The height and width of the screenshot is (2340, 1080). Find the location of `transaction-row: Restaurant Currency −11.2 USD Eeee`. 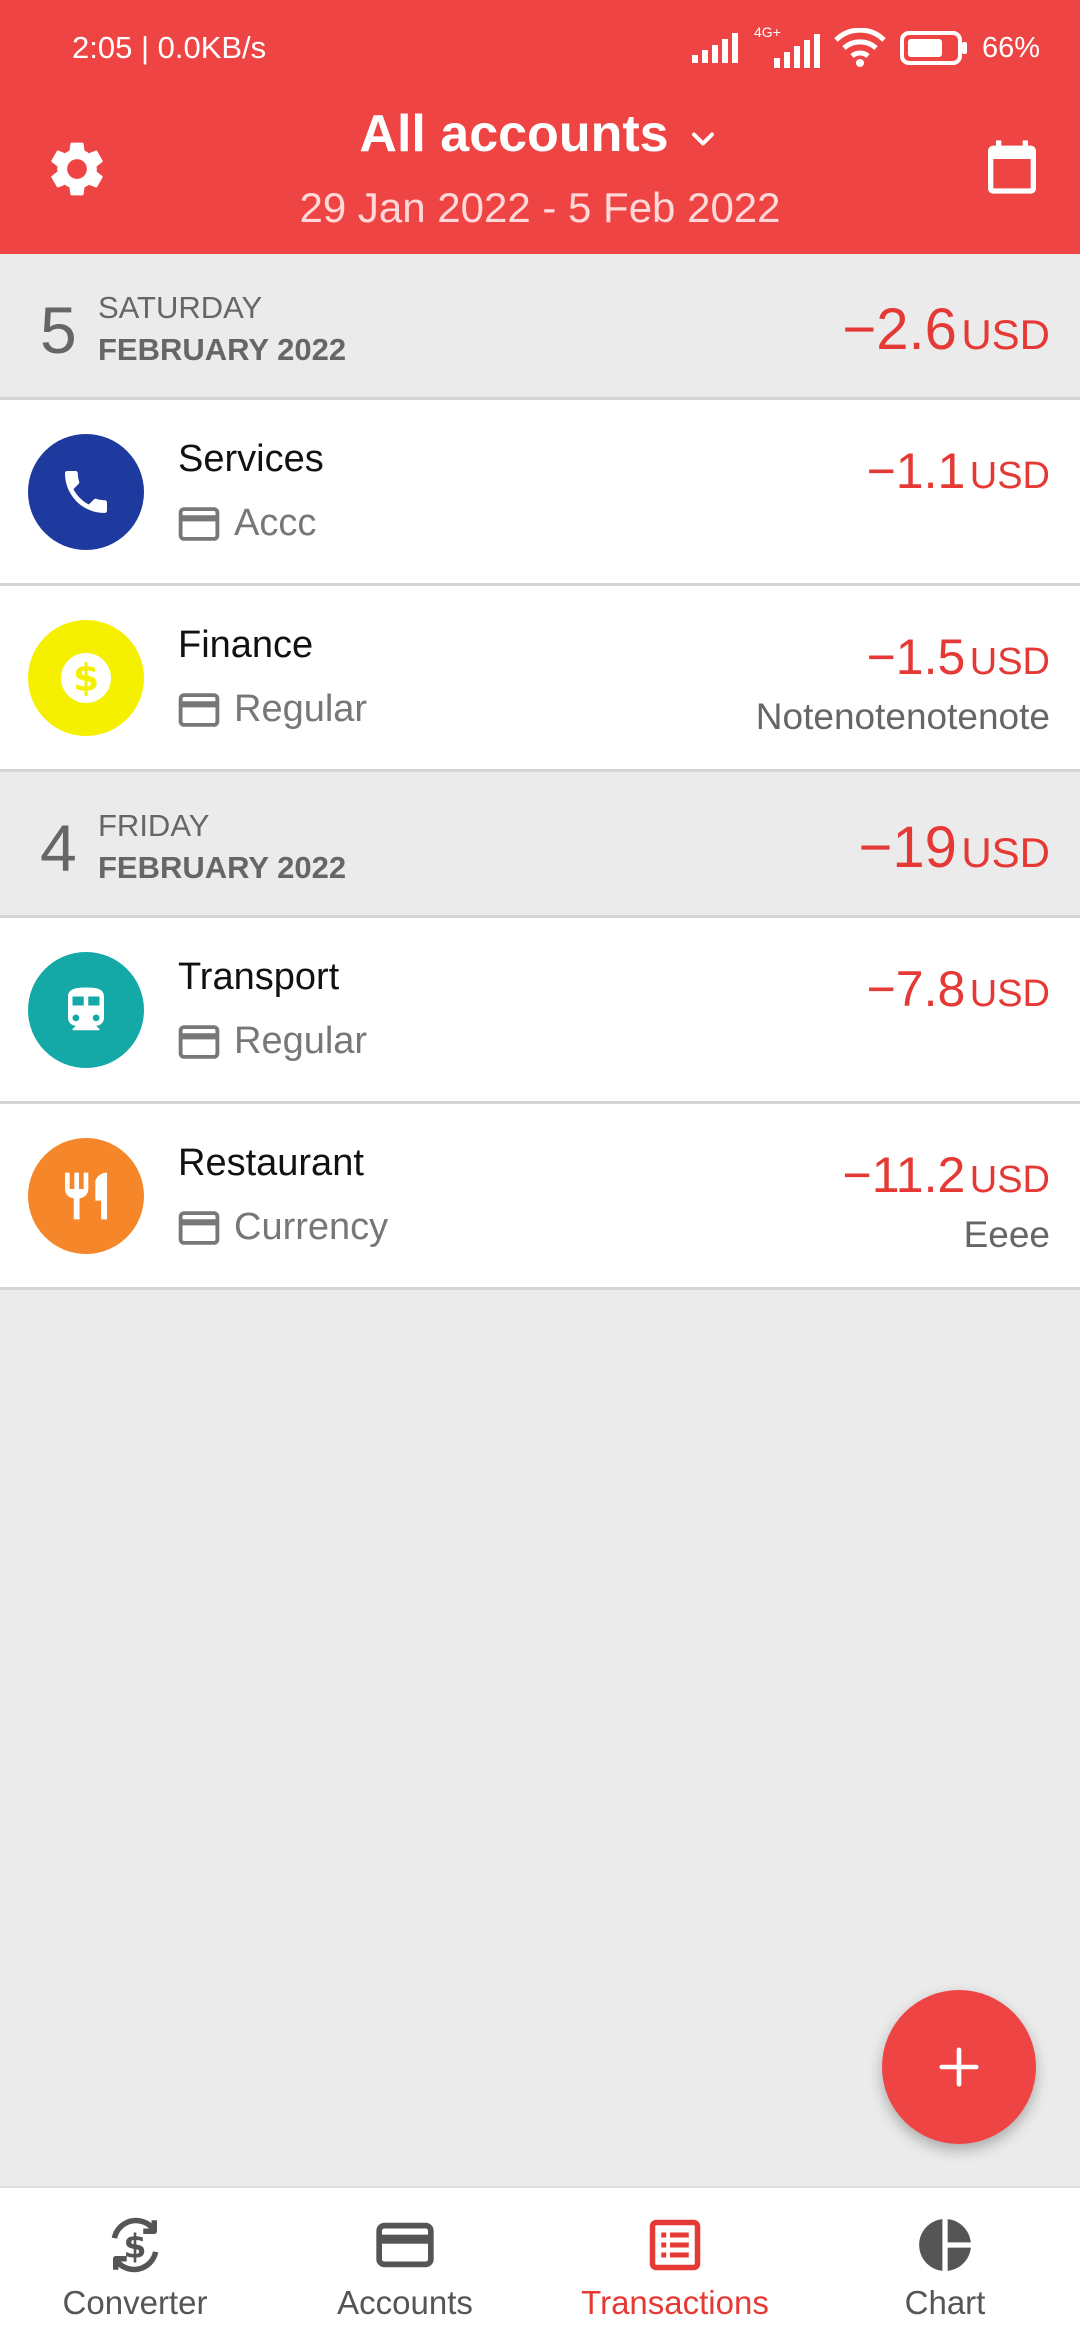

transaction-row: Restaurant Currency −11.2 USD Eeee is located at coordinates (540, 1197).